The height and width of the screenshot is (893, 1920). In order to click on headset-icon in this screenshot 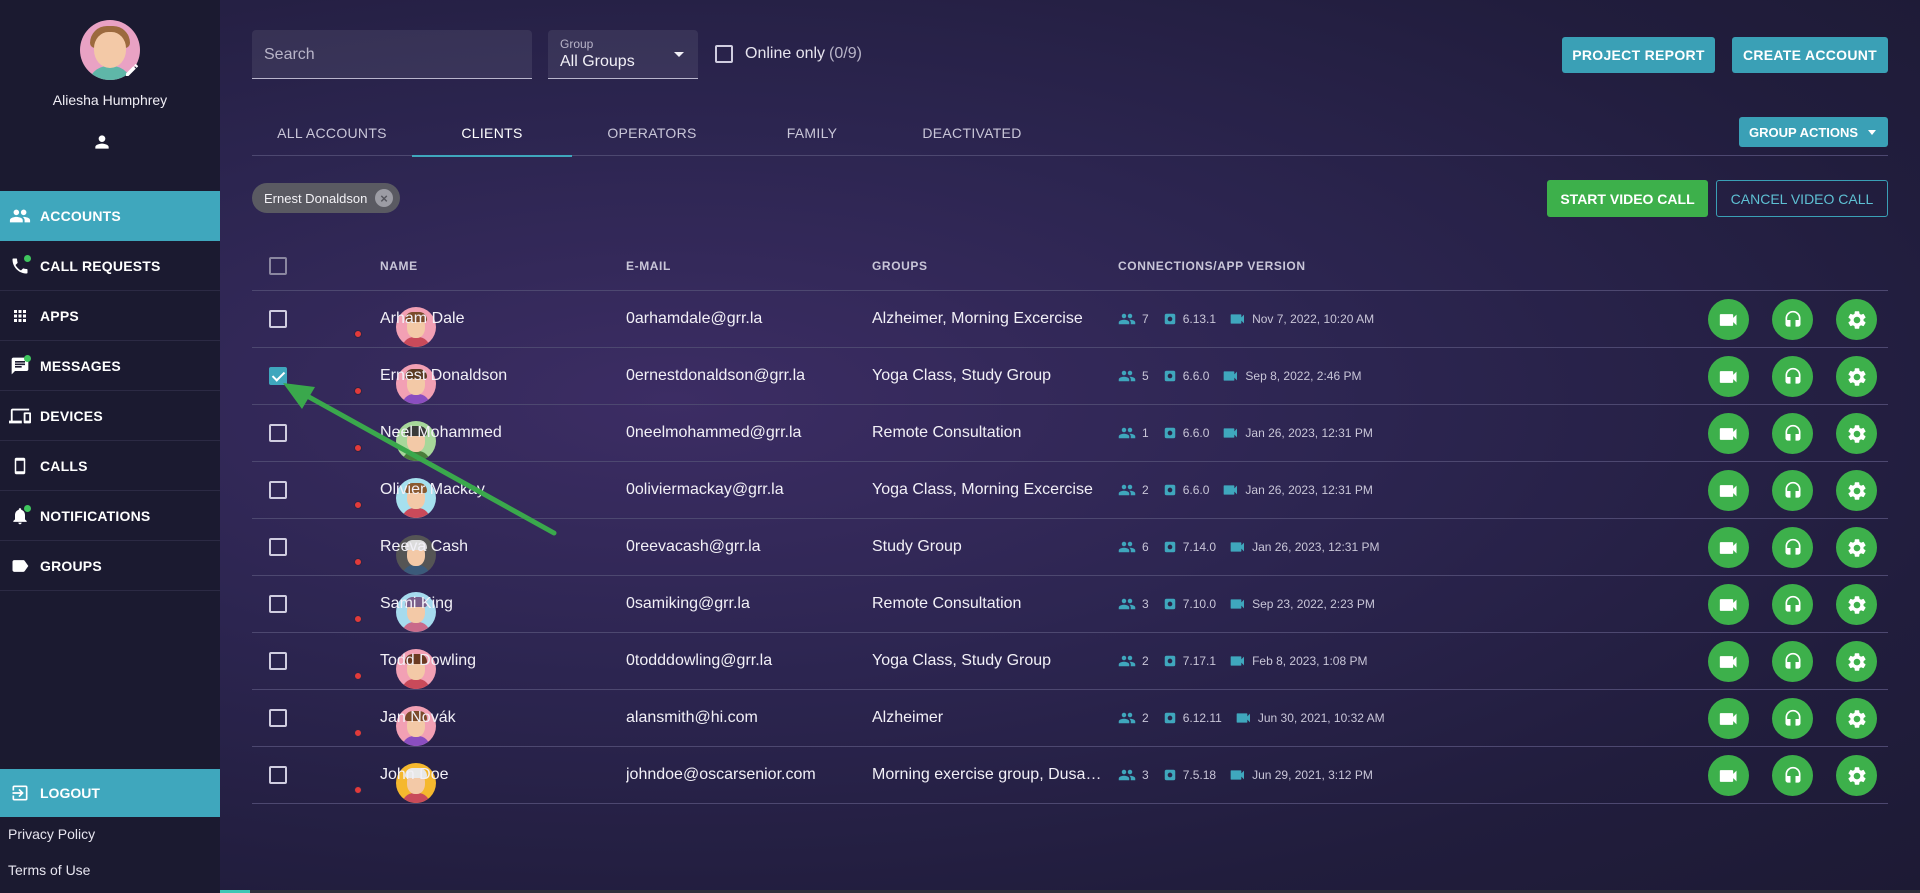, I will do `click(1792, 717)`.